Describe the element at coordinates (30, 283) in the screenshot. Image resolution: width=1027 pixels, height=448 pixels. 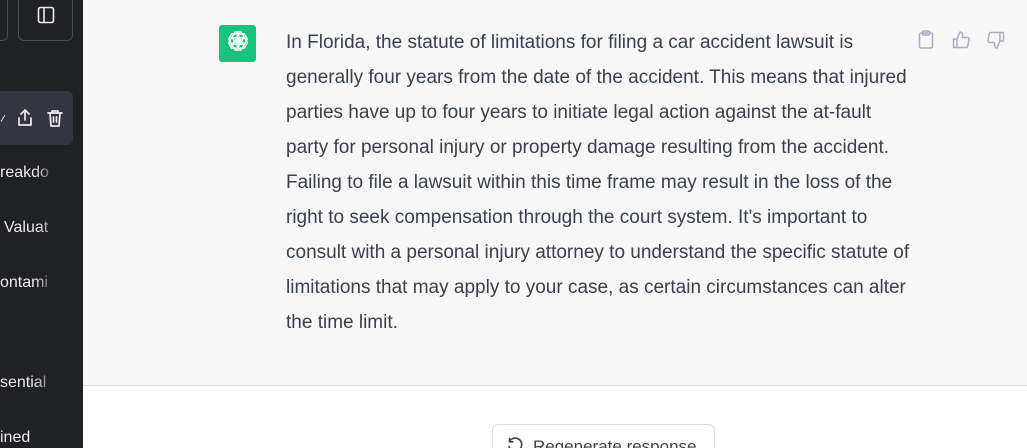
I see `chat-history-item: ontami` at that location.